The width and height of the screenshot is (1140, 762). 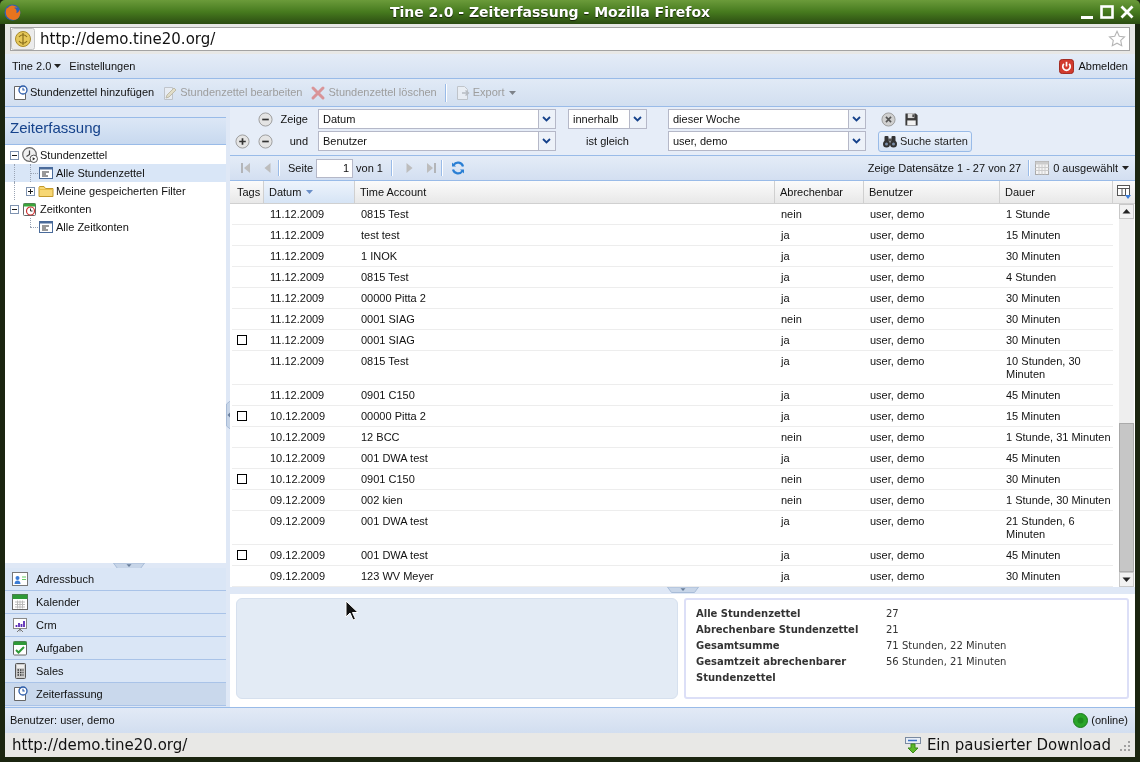 I want to click on summary-value: 21, so click(x=892, y=629).